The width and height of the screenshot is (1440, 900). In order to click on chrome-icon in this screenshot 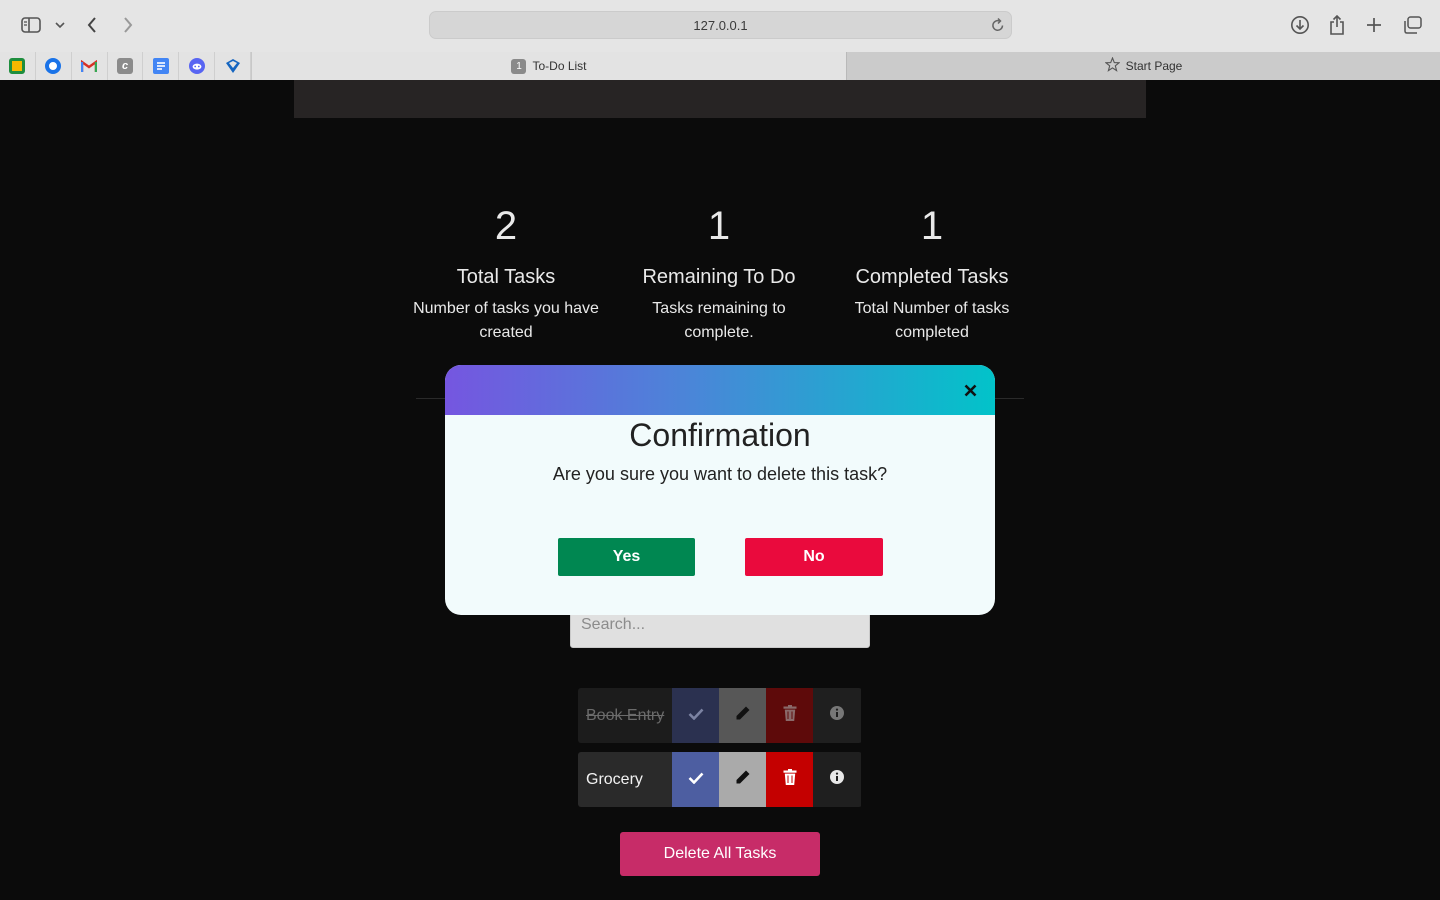, I will do `click(54, 66)`.